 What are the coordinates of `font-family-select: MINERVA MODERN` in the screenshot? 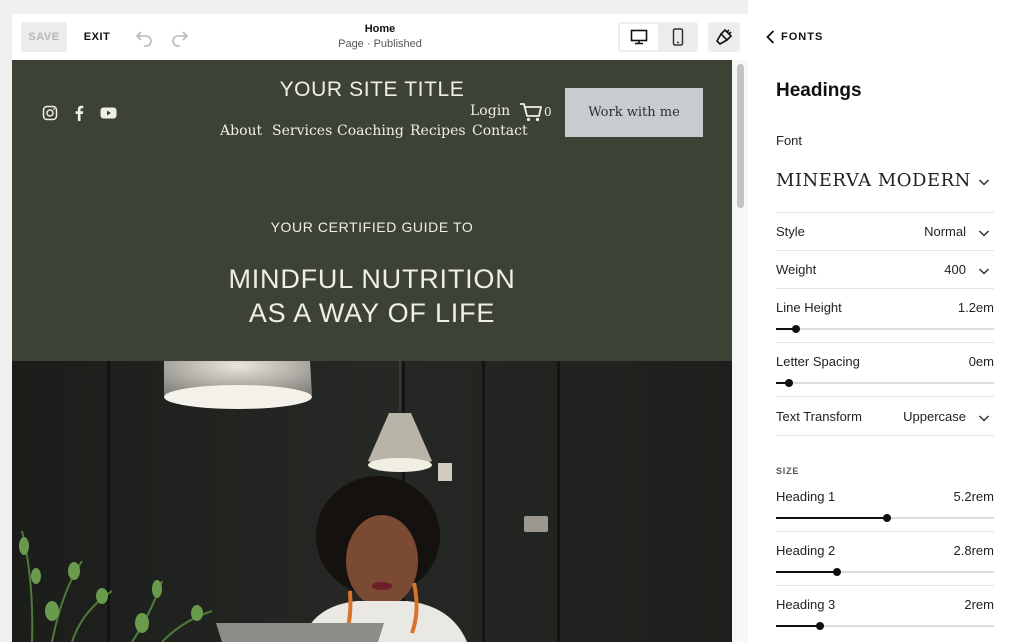 It's located at (885, 182).